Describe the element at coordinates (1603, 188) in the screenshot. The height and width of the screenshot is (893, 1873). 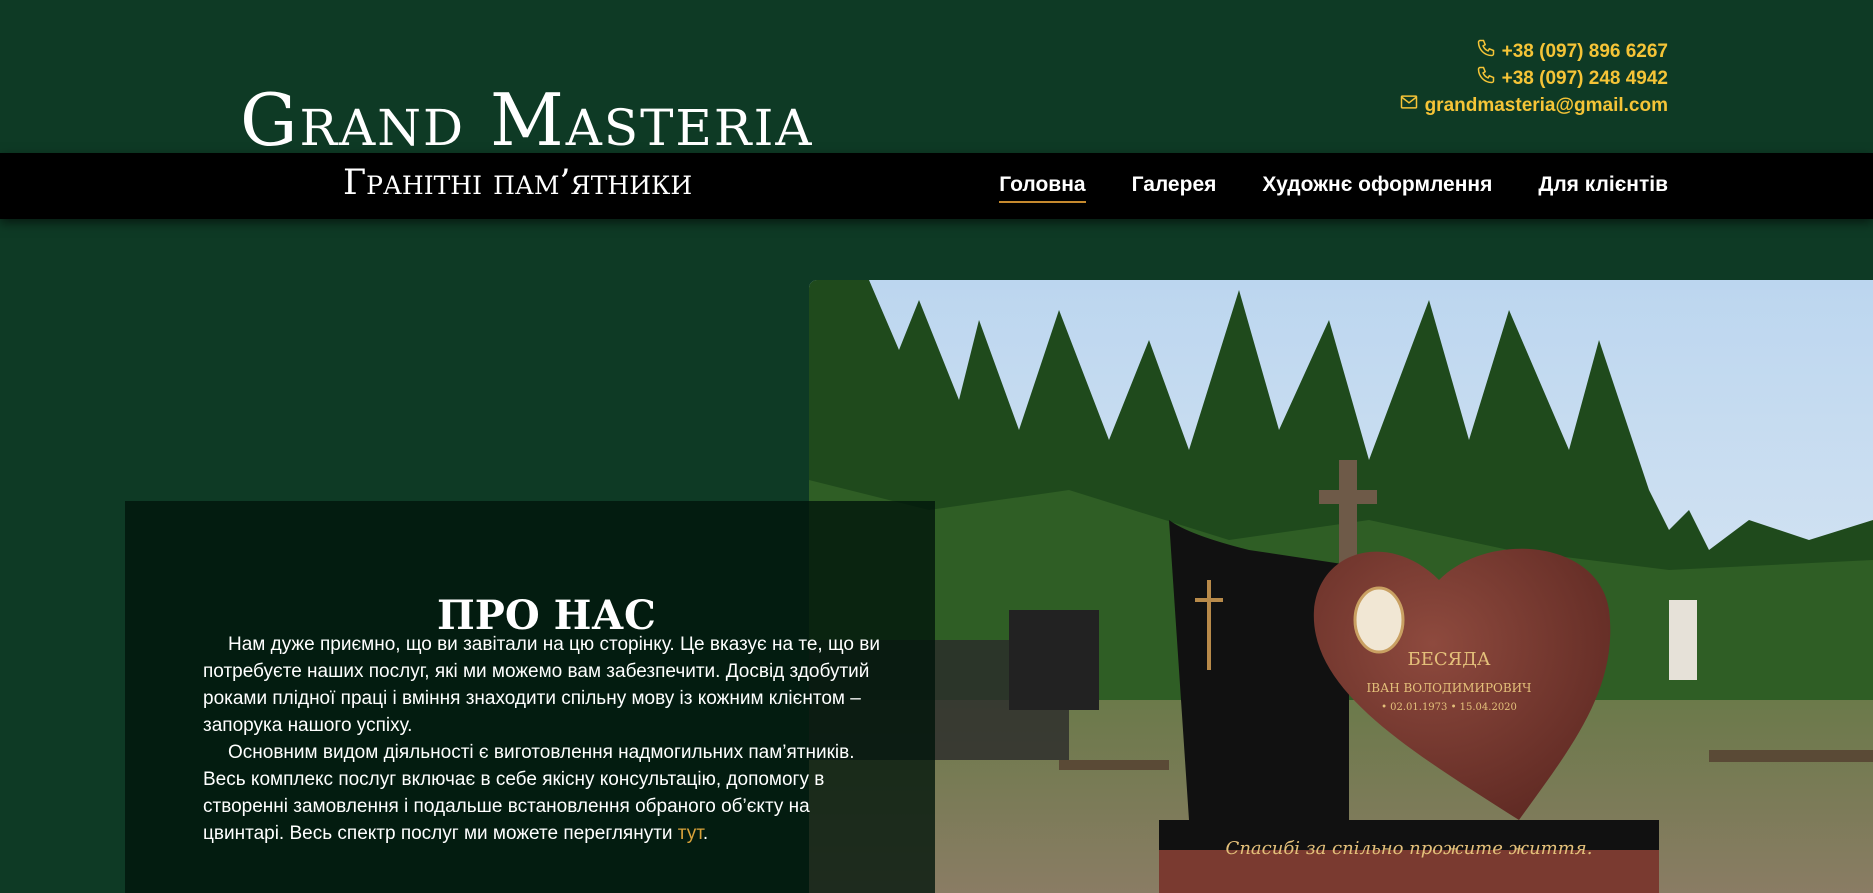
I see `nav-for-clients: Для клієнтів` at that location.